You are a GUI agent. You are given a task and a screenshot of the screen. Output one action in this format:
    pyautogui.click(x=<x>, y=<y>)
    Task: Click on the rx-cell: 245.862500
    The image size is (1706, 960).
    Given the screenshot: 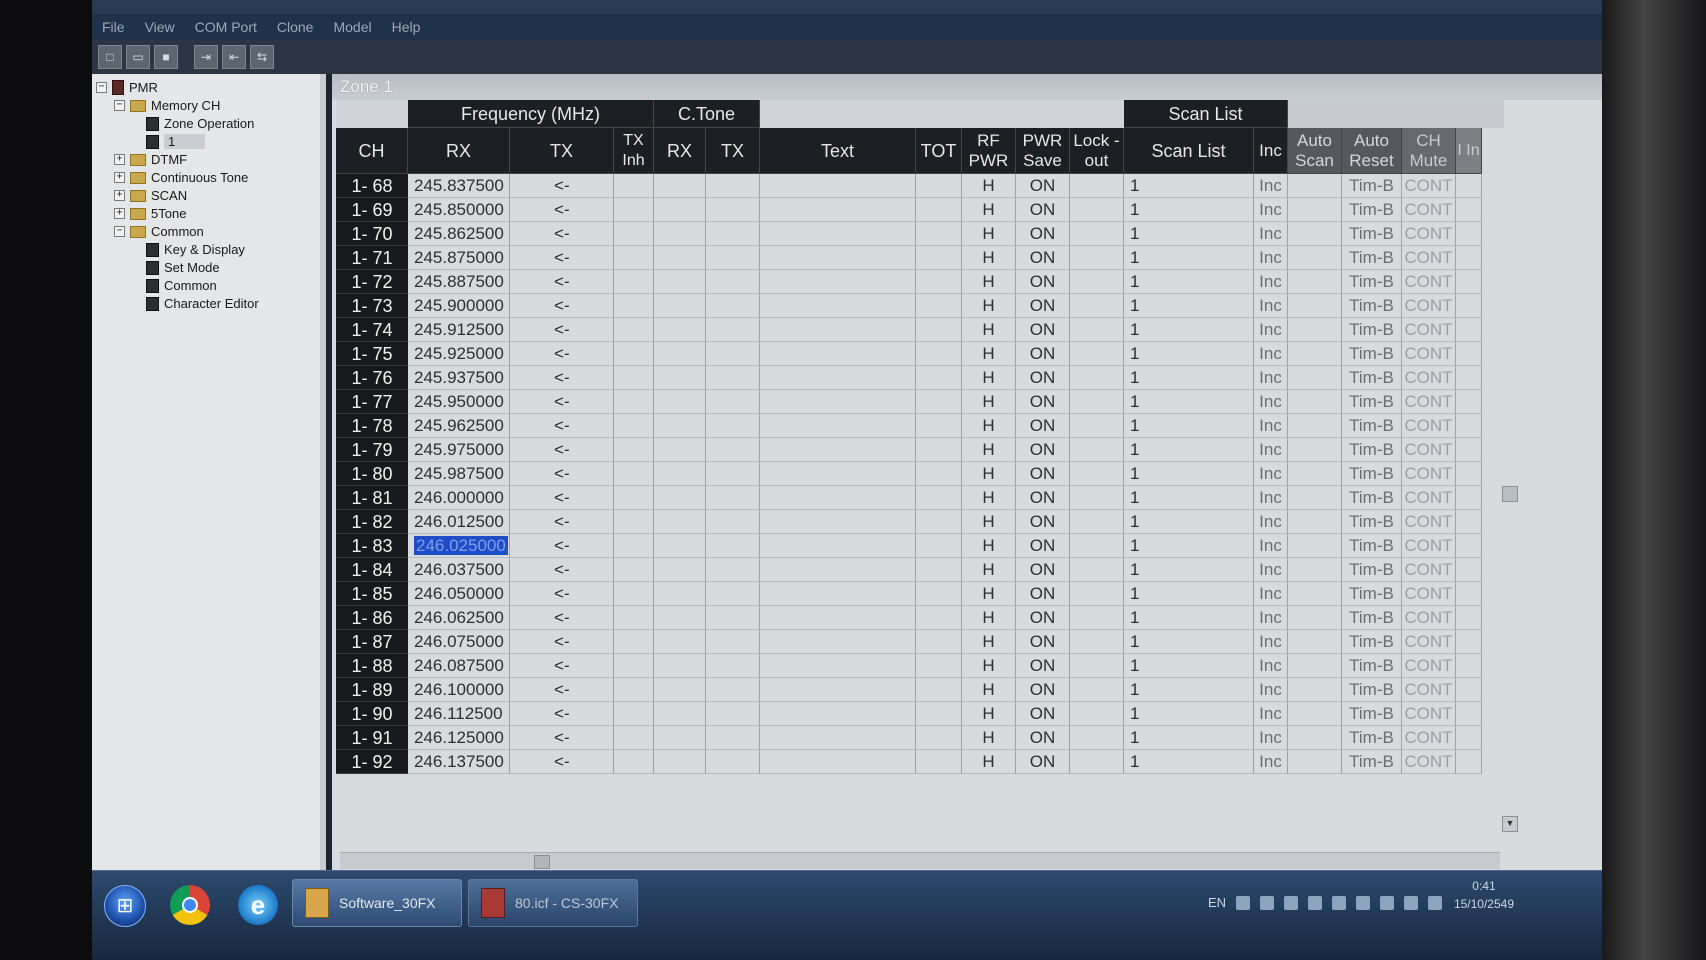 What is the action you would take?
    pyautogui.click(x=459, y=234)
    